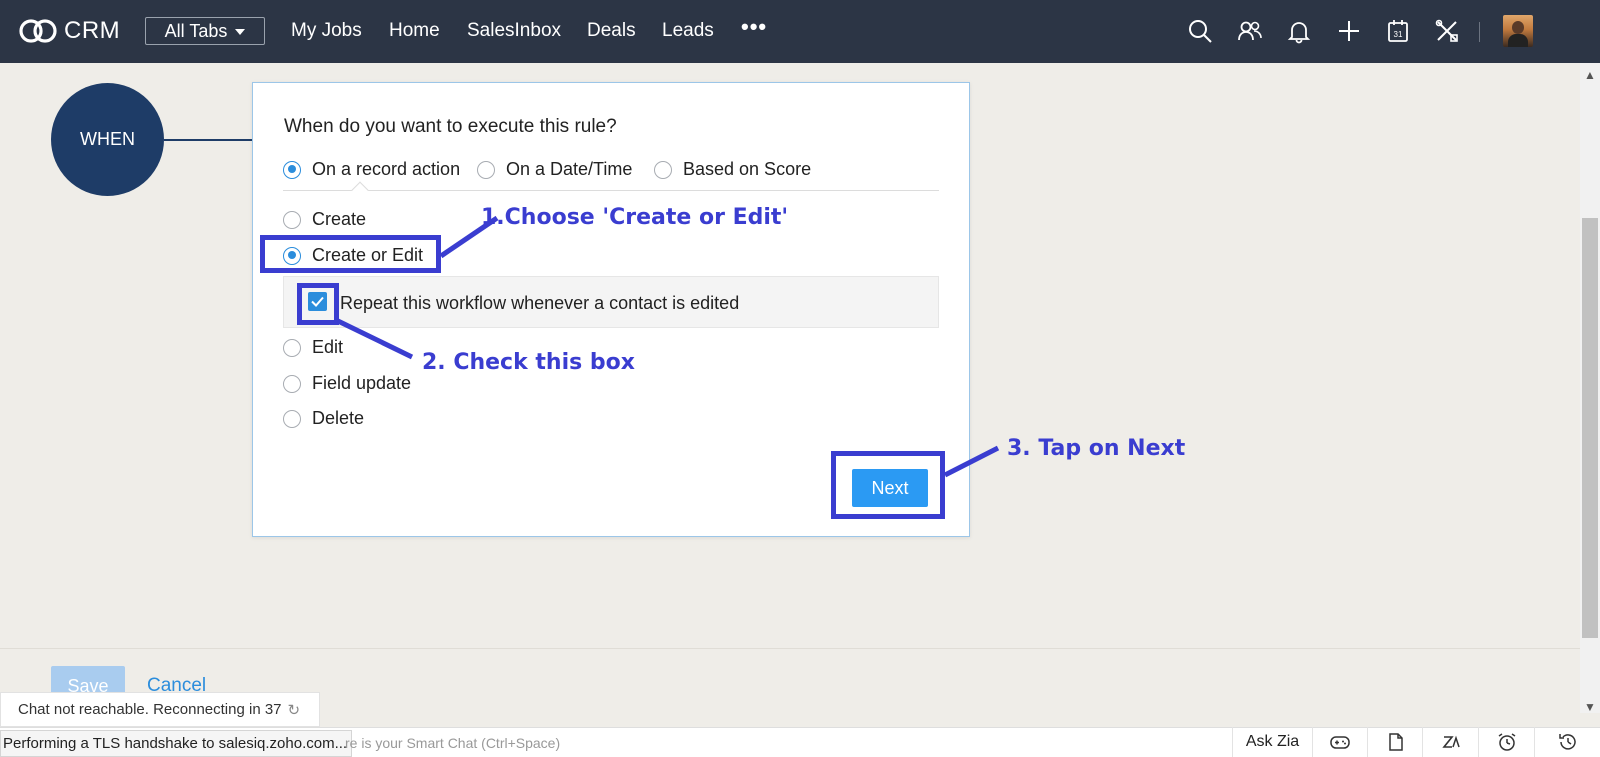  I want to click on brand-name: CRM, so click(92, 30).